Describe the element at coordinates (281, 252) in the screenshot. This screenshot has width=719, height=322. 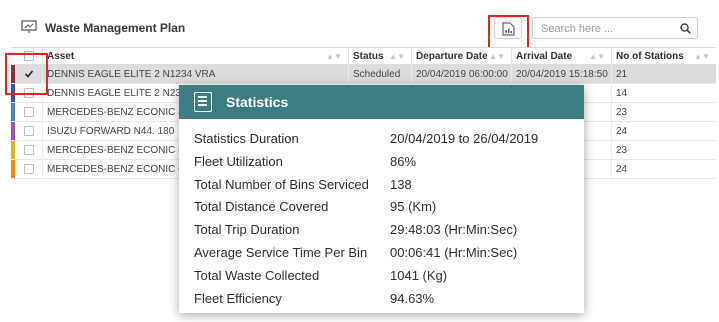
I see `statistic-label: Average Service Time Per Bin` at that location.